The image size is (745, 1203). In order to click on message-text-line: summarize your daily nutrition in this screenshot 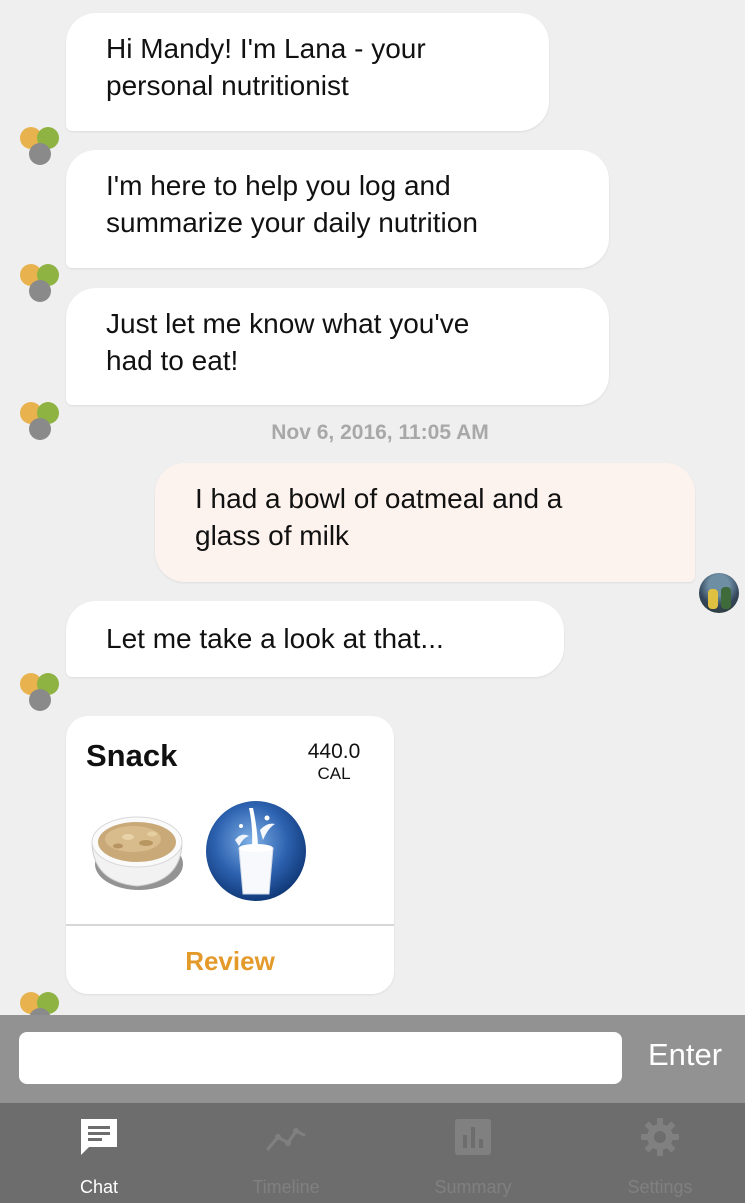, I will do `click(292, 222)`.